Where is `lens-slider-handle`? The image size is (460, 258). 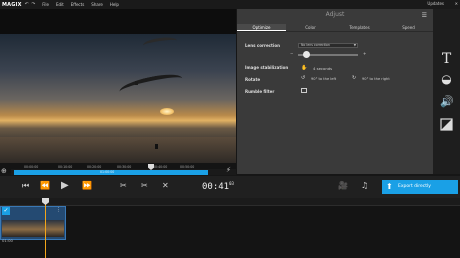 lens-slider-handle is located at coordinates (306, 54).